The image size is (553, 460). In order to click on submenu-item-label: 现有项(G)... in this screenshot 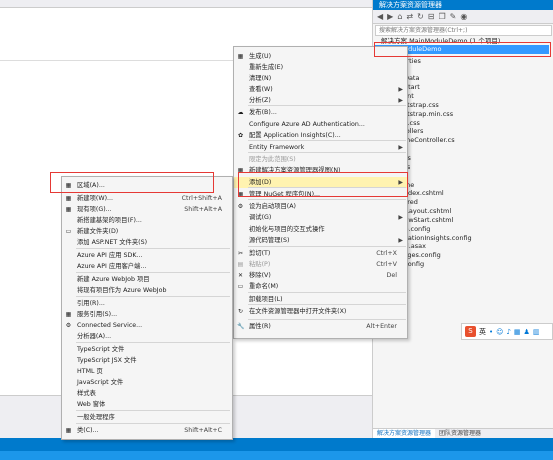, I will do `click(94, 209)`.